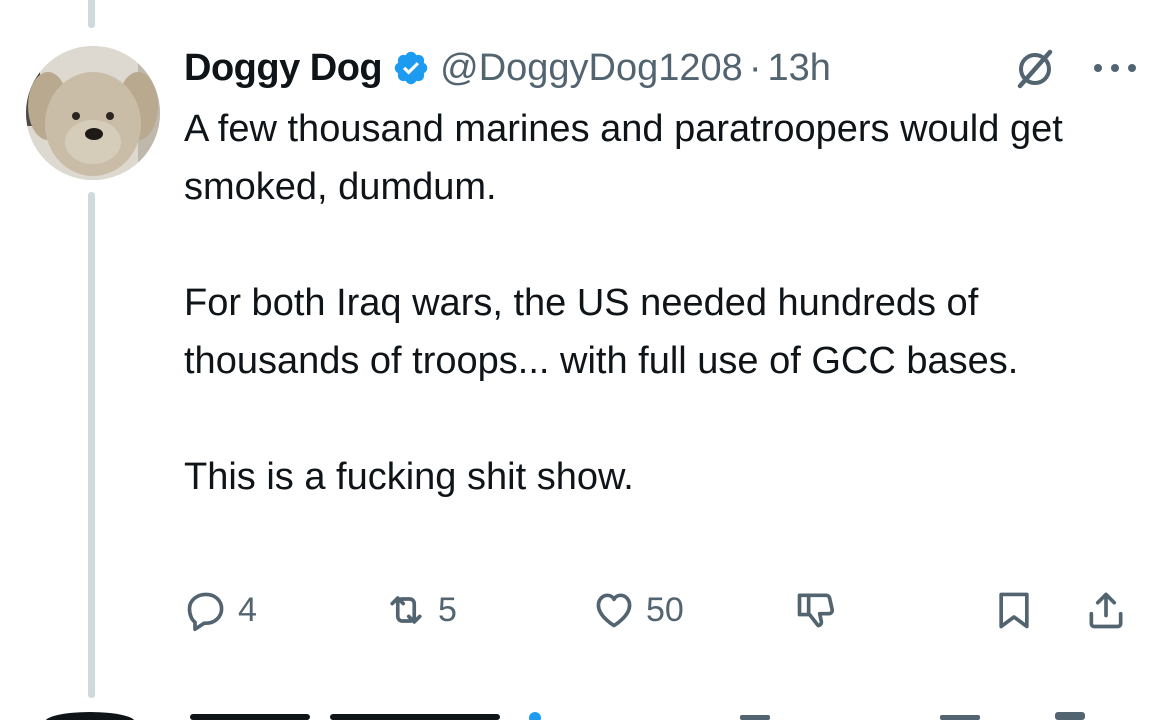 The image size is (1169, 725). Describe the element at coordinates (406, 610) in the screenshot. I see `repost-icon` at that location.